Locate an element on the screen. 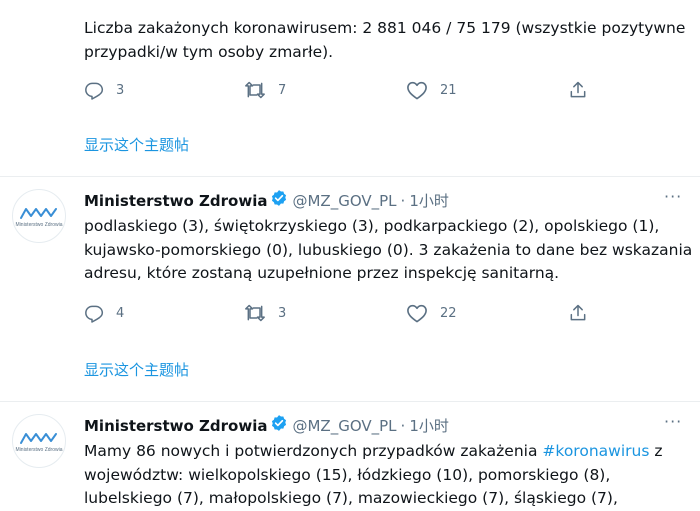  reply-count: 3 is located at coordinates (120, 90).